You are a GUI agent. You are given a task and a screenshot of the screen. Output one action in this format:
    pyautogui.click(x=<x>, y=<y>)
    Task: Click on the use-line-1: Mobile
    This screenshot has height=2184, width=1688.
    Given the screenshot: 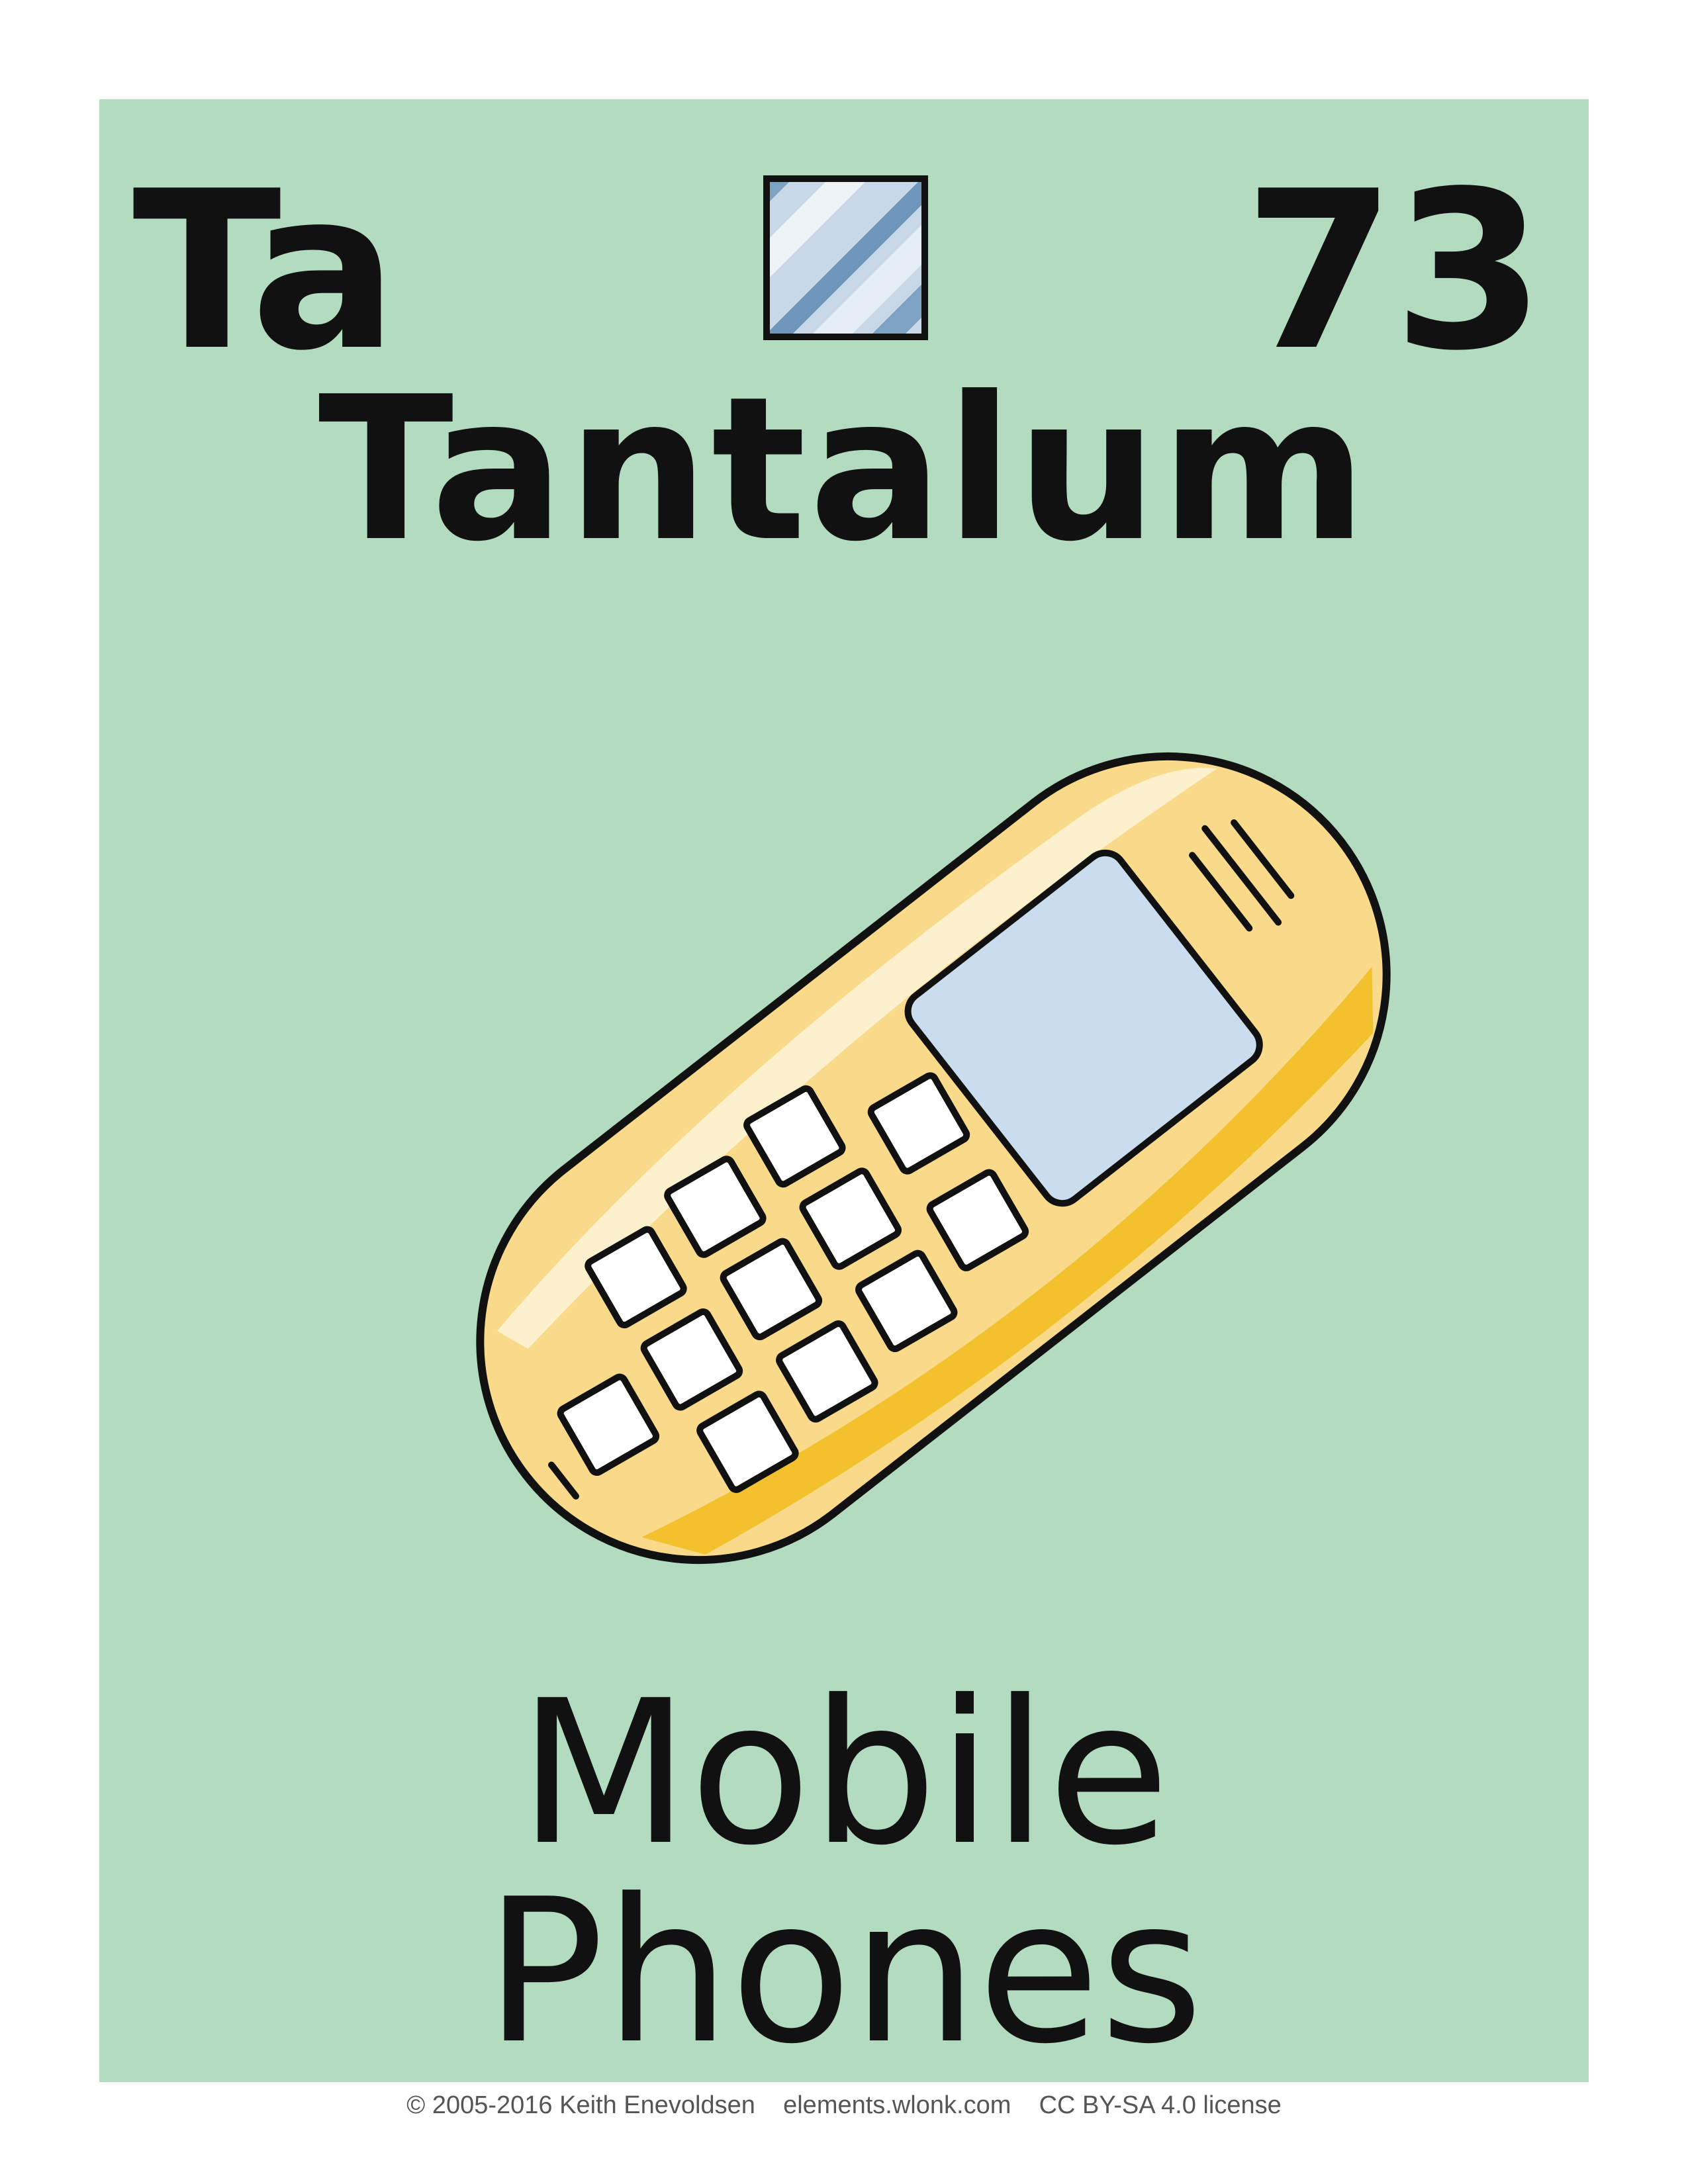 What is the action you would take?
    pyautogui.click(x=844, y=1773)
    